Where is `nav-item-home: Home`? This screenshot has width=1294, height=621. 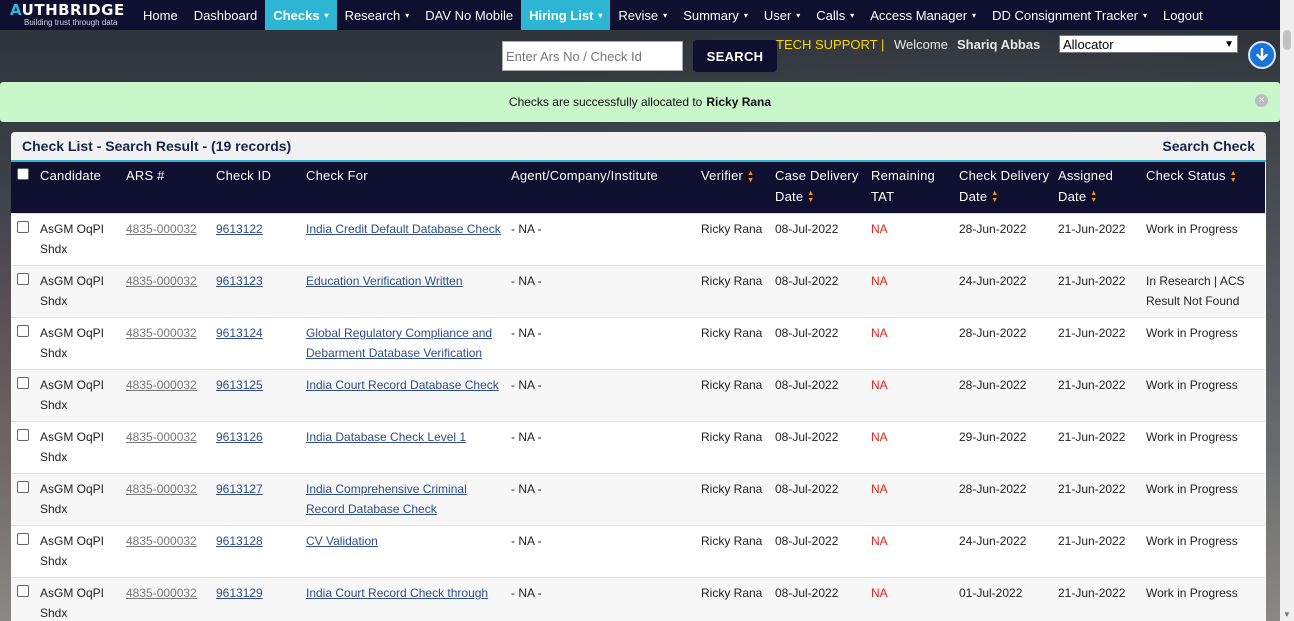 nav-item-home: Home is located at coordinates (160, 15).